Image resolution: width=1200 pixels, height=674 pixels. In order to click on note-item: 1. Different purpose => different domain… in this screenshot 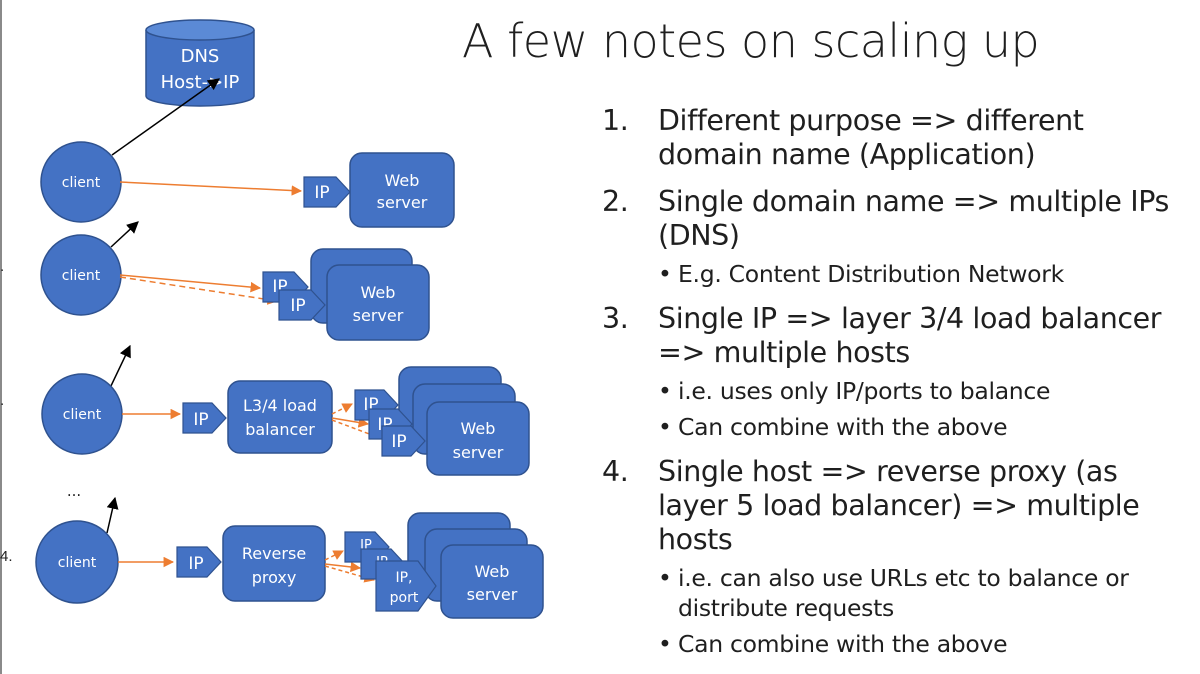, I will do `click(895, 138)`.